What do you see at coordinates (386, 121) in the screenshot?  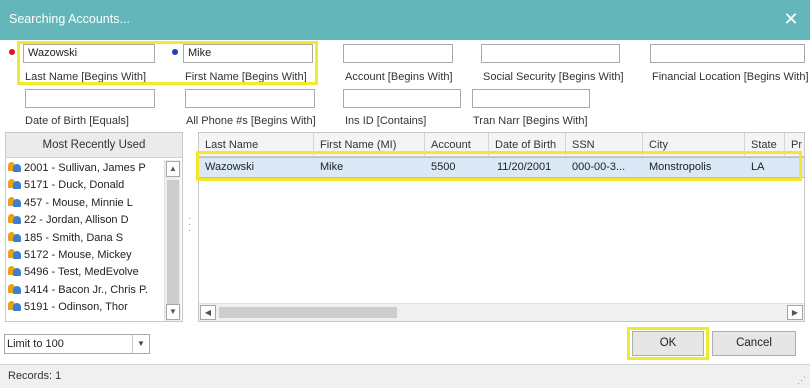 I see `ins-id-label: Ins ID [Contains]` at bounding box center [386, 121].